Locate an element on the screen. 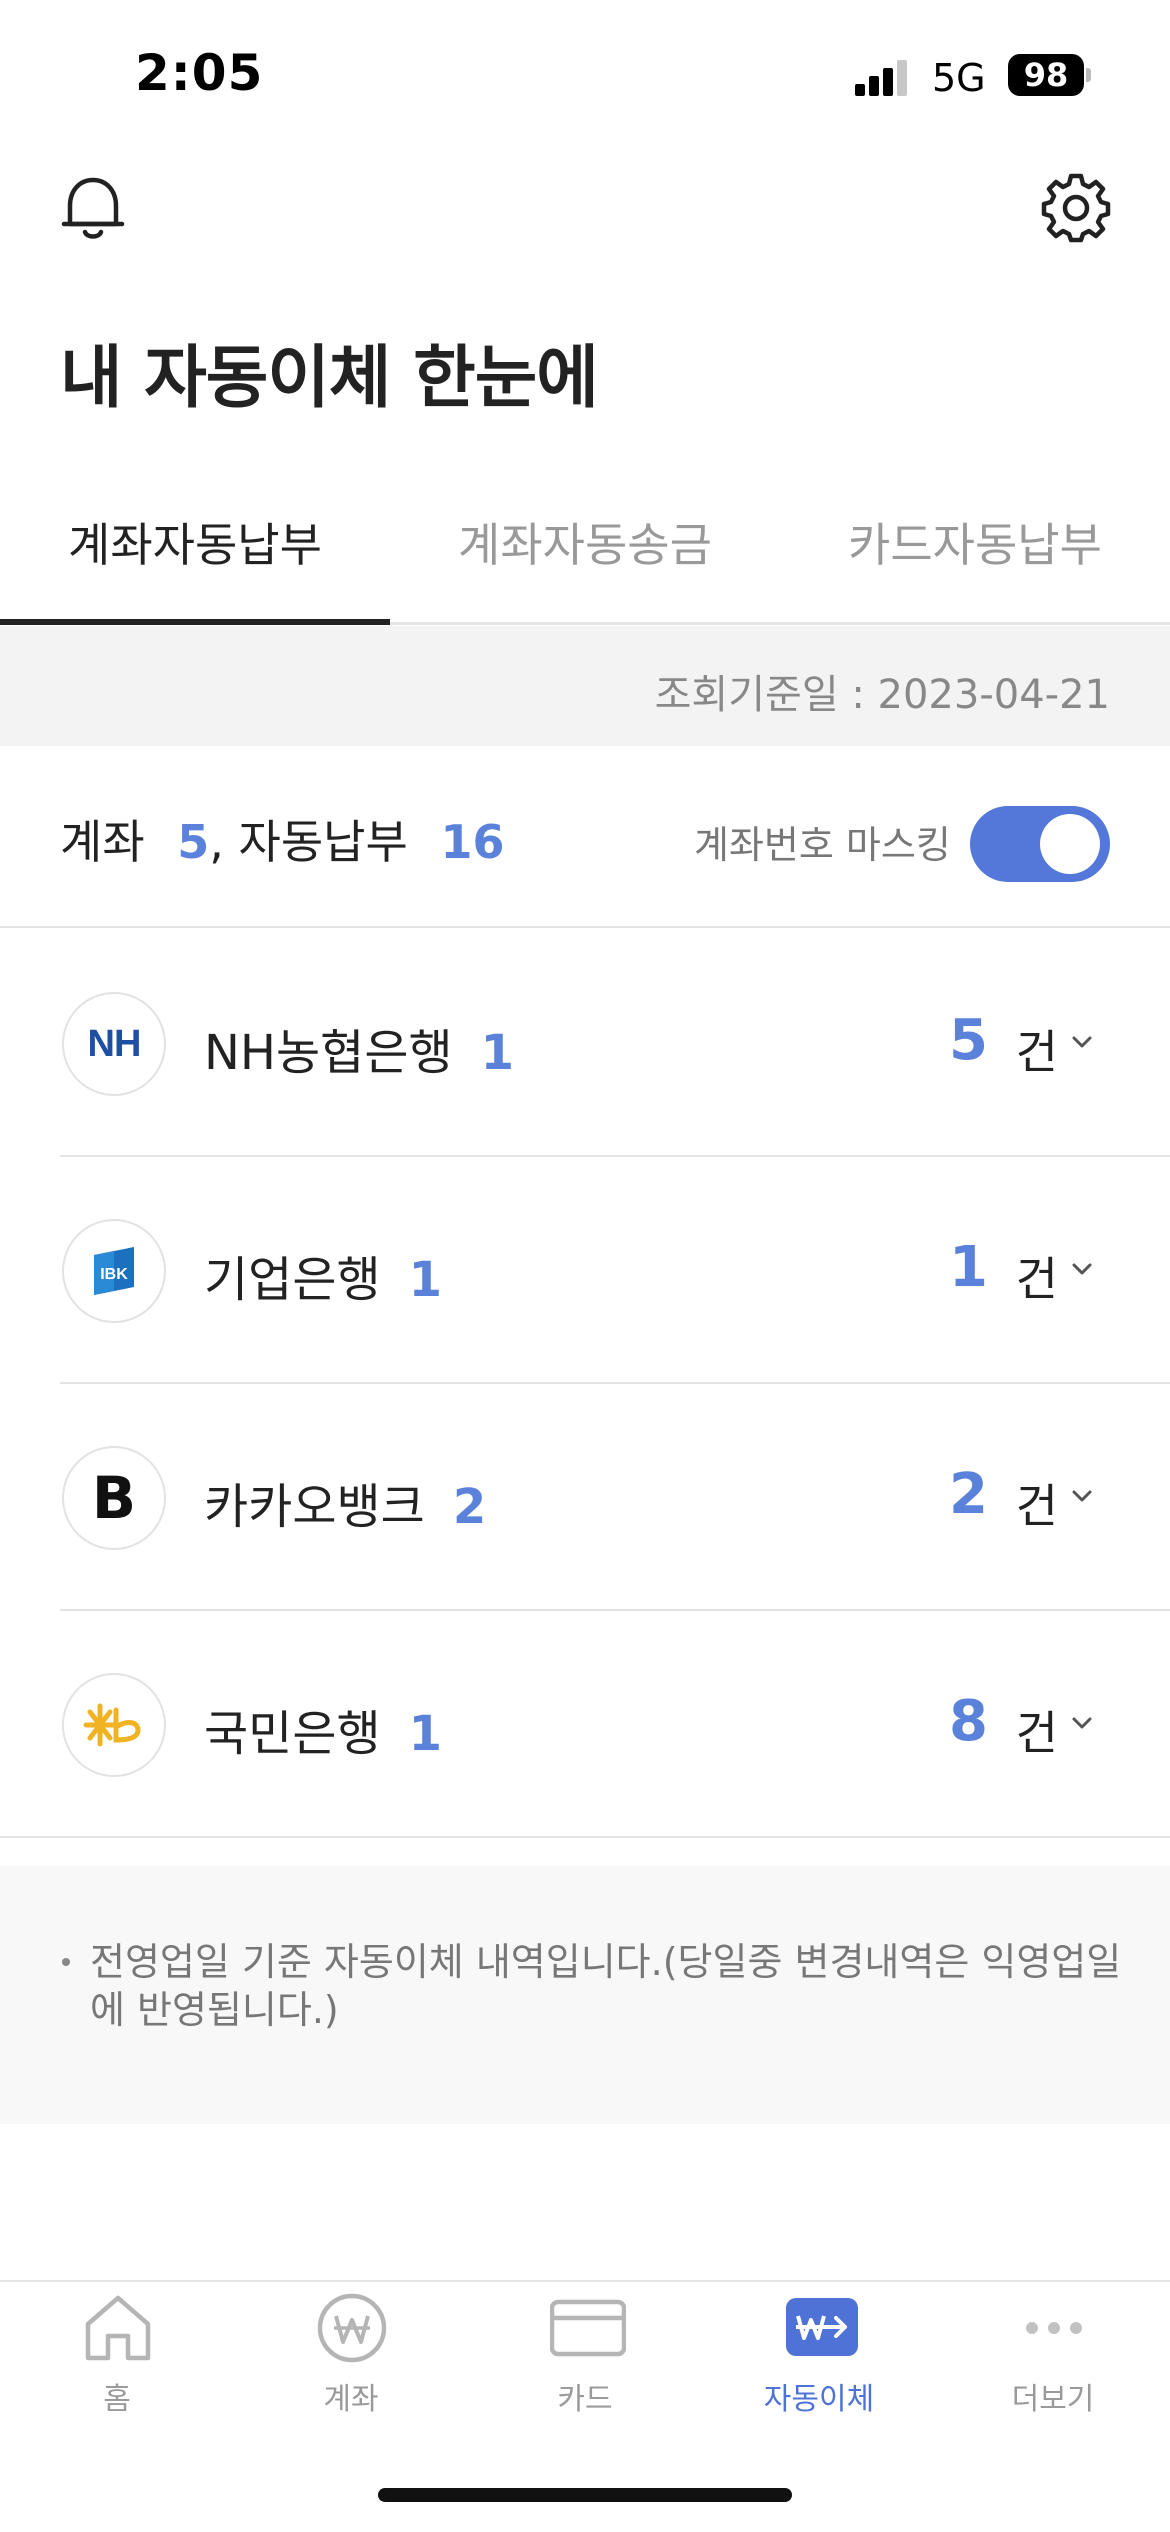 This screenshot has width=1170, height=2532. status-time: 2:05 is located at coordinates (199, 73).